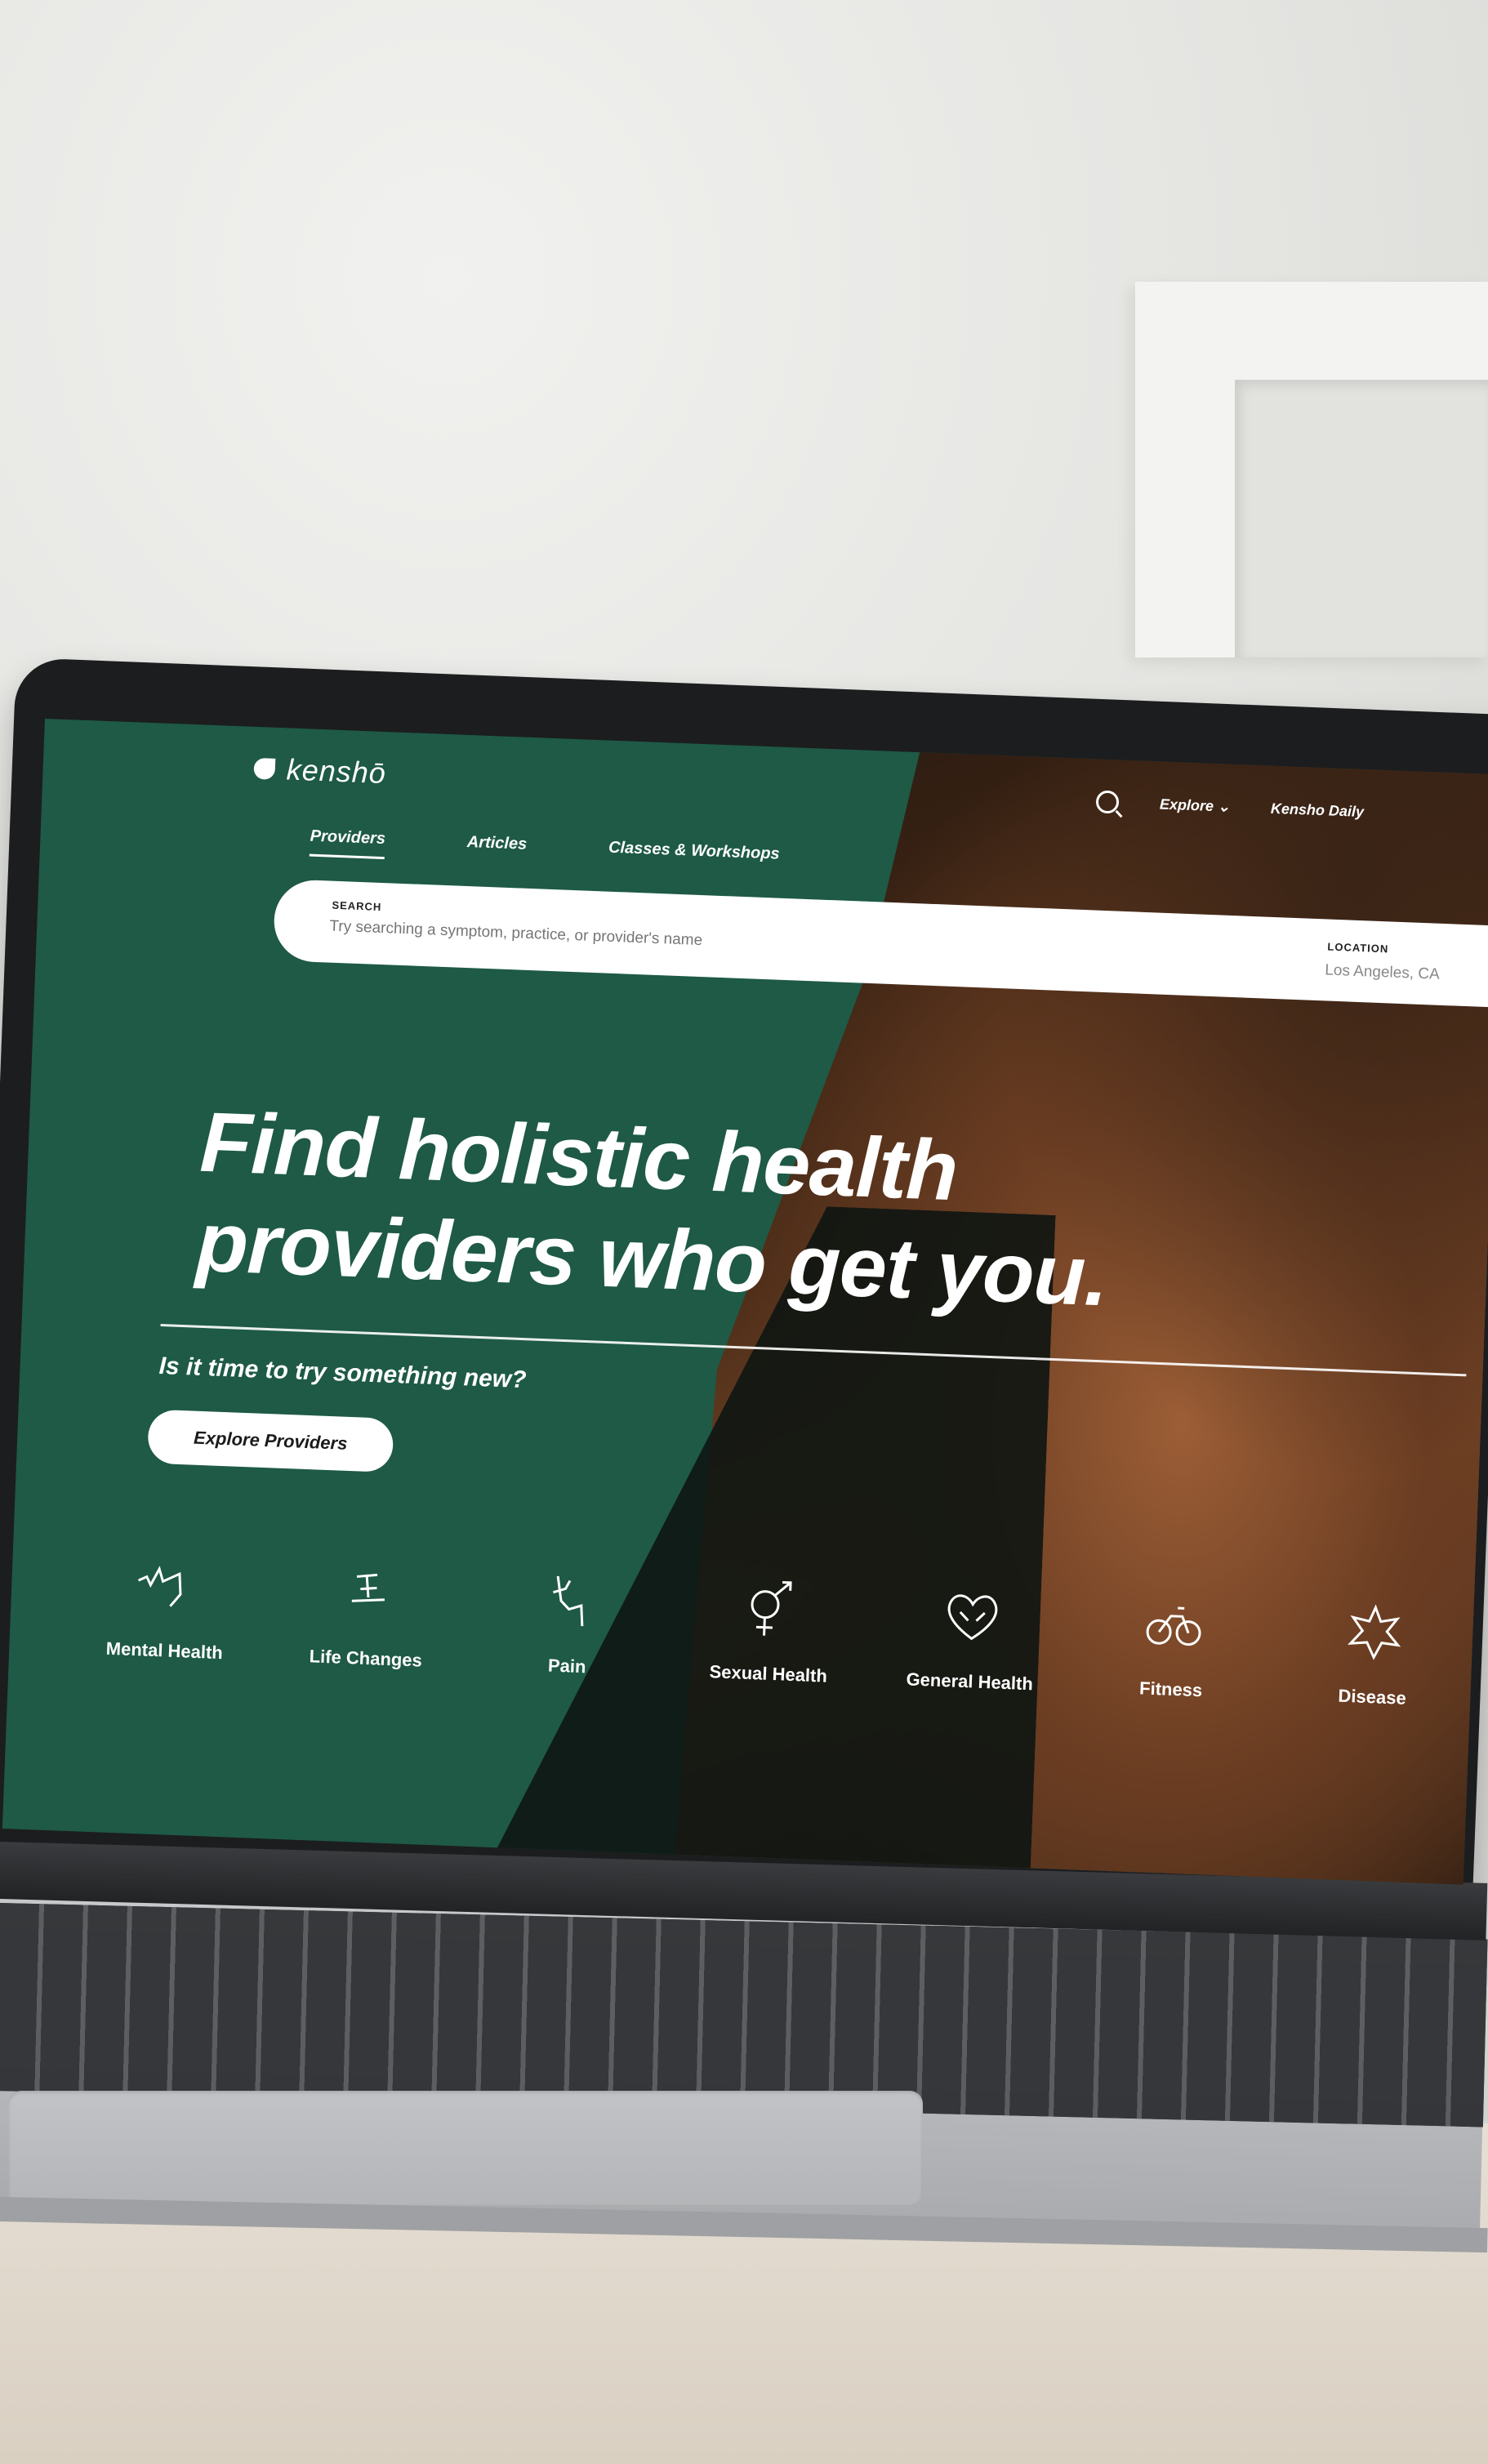 Image resolution: width=1488 pixels, height=2464 pixels. What do you see at coordinates (465, 2148) in the screenshot?
I see `laptop-trackpad` at bounding box center [465, 2148].